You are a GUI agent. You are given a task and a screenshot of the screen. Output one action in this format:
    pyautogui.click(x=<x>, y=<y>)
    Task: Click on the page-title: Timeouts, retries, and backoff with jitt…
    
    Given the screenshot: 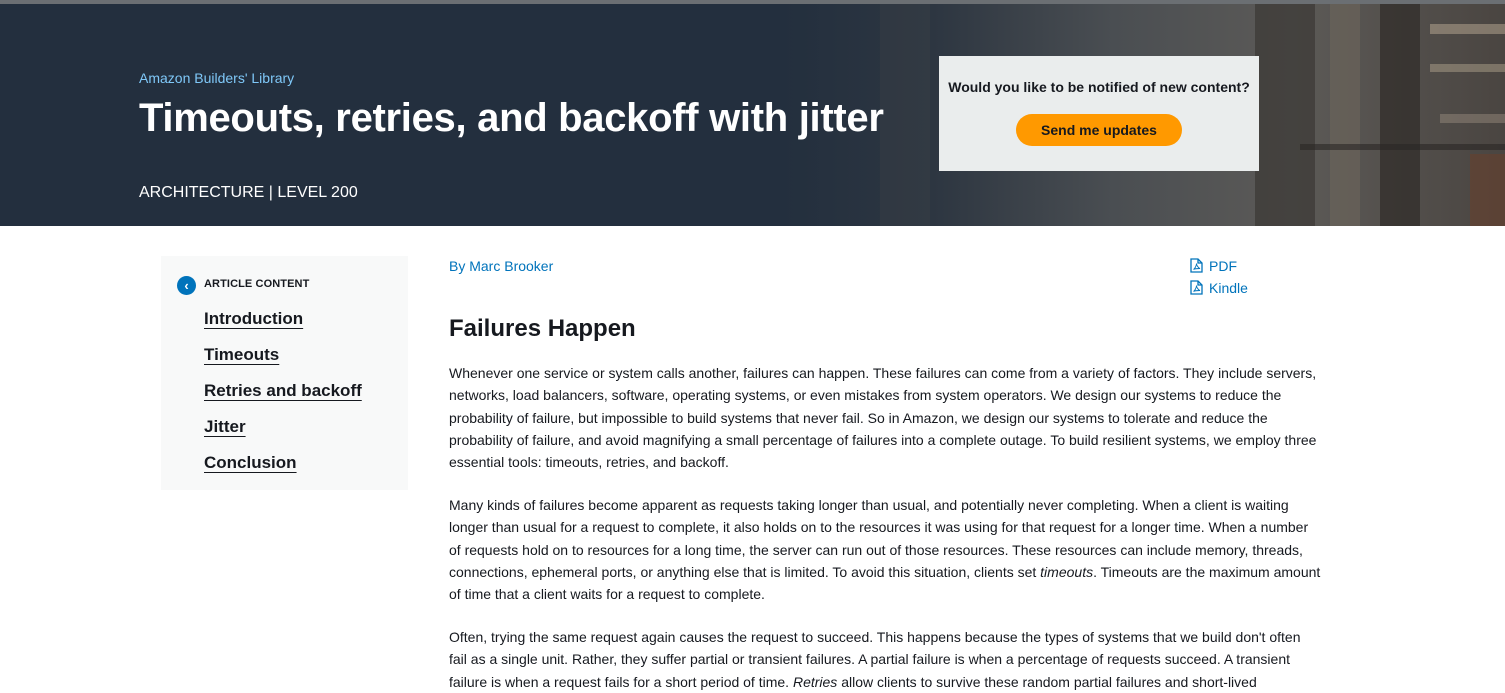 What is the action you would take?
    pyautogui.click(x=511, y=118)
    